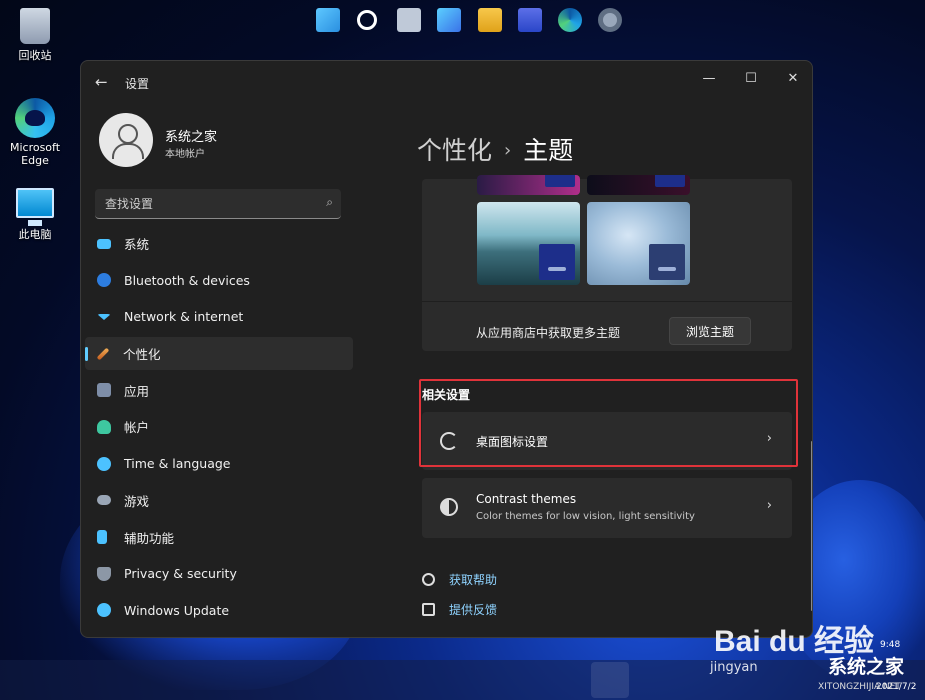  What do you see at coordinates (177, 610) in the screenshot?
I see `sidebar-item-label: Windows Update` at bounding box center [177, 610].